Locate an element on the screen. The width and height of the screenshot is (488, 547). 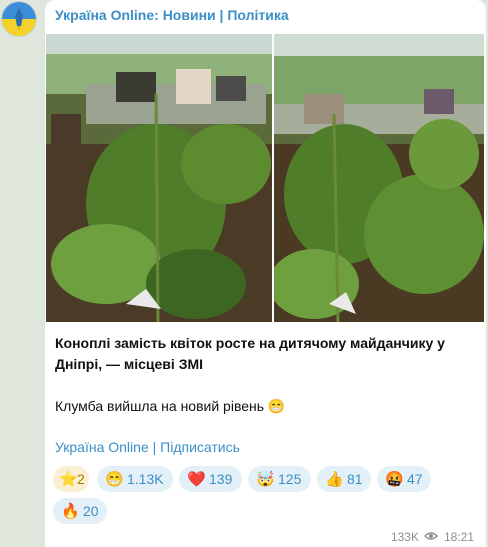
view-count: 133K is located at coordinates (404, 537).